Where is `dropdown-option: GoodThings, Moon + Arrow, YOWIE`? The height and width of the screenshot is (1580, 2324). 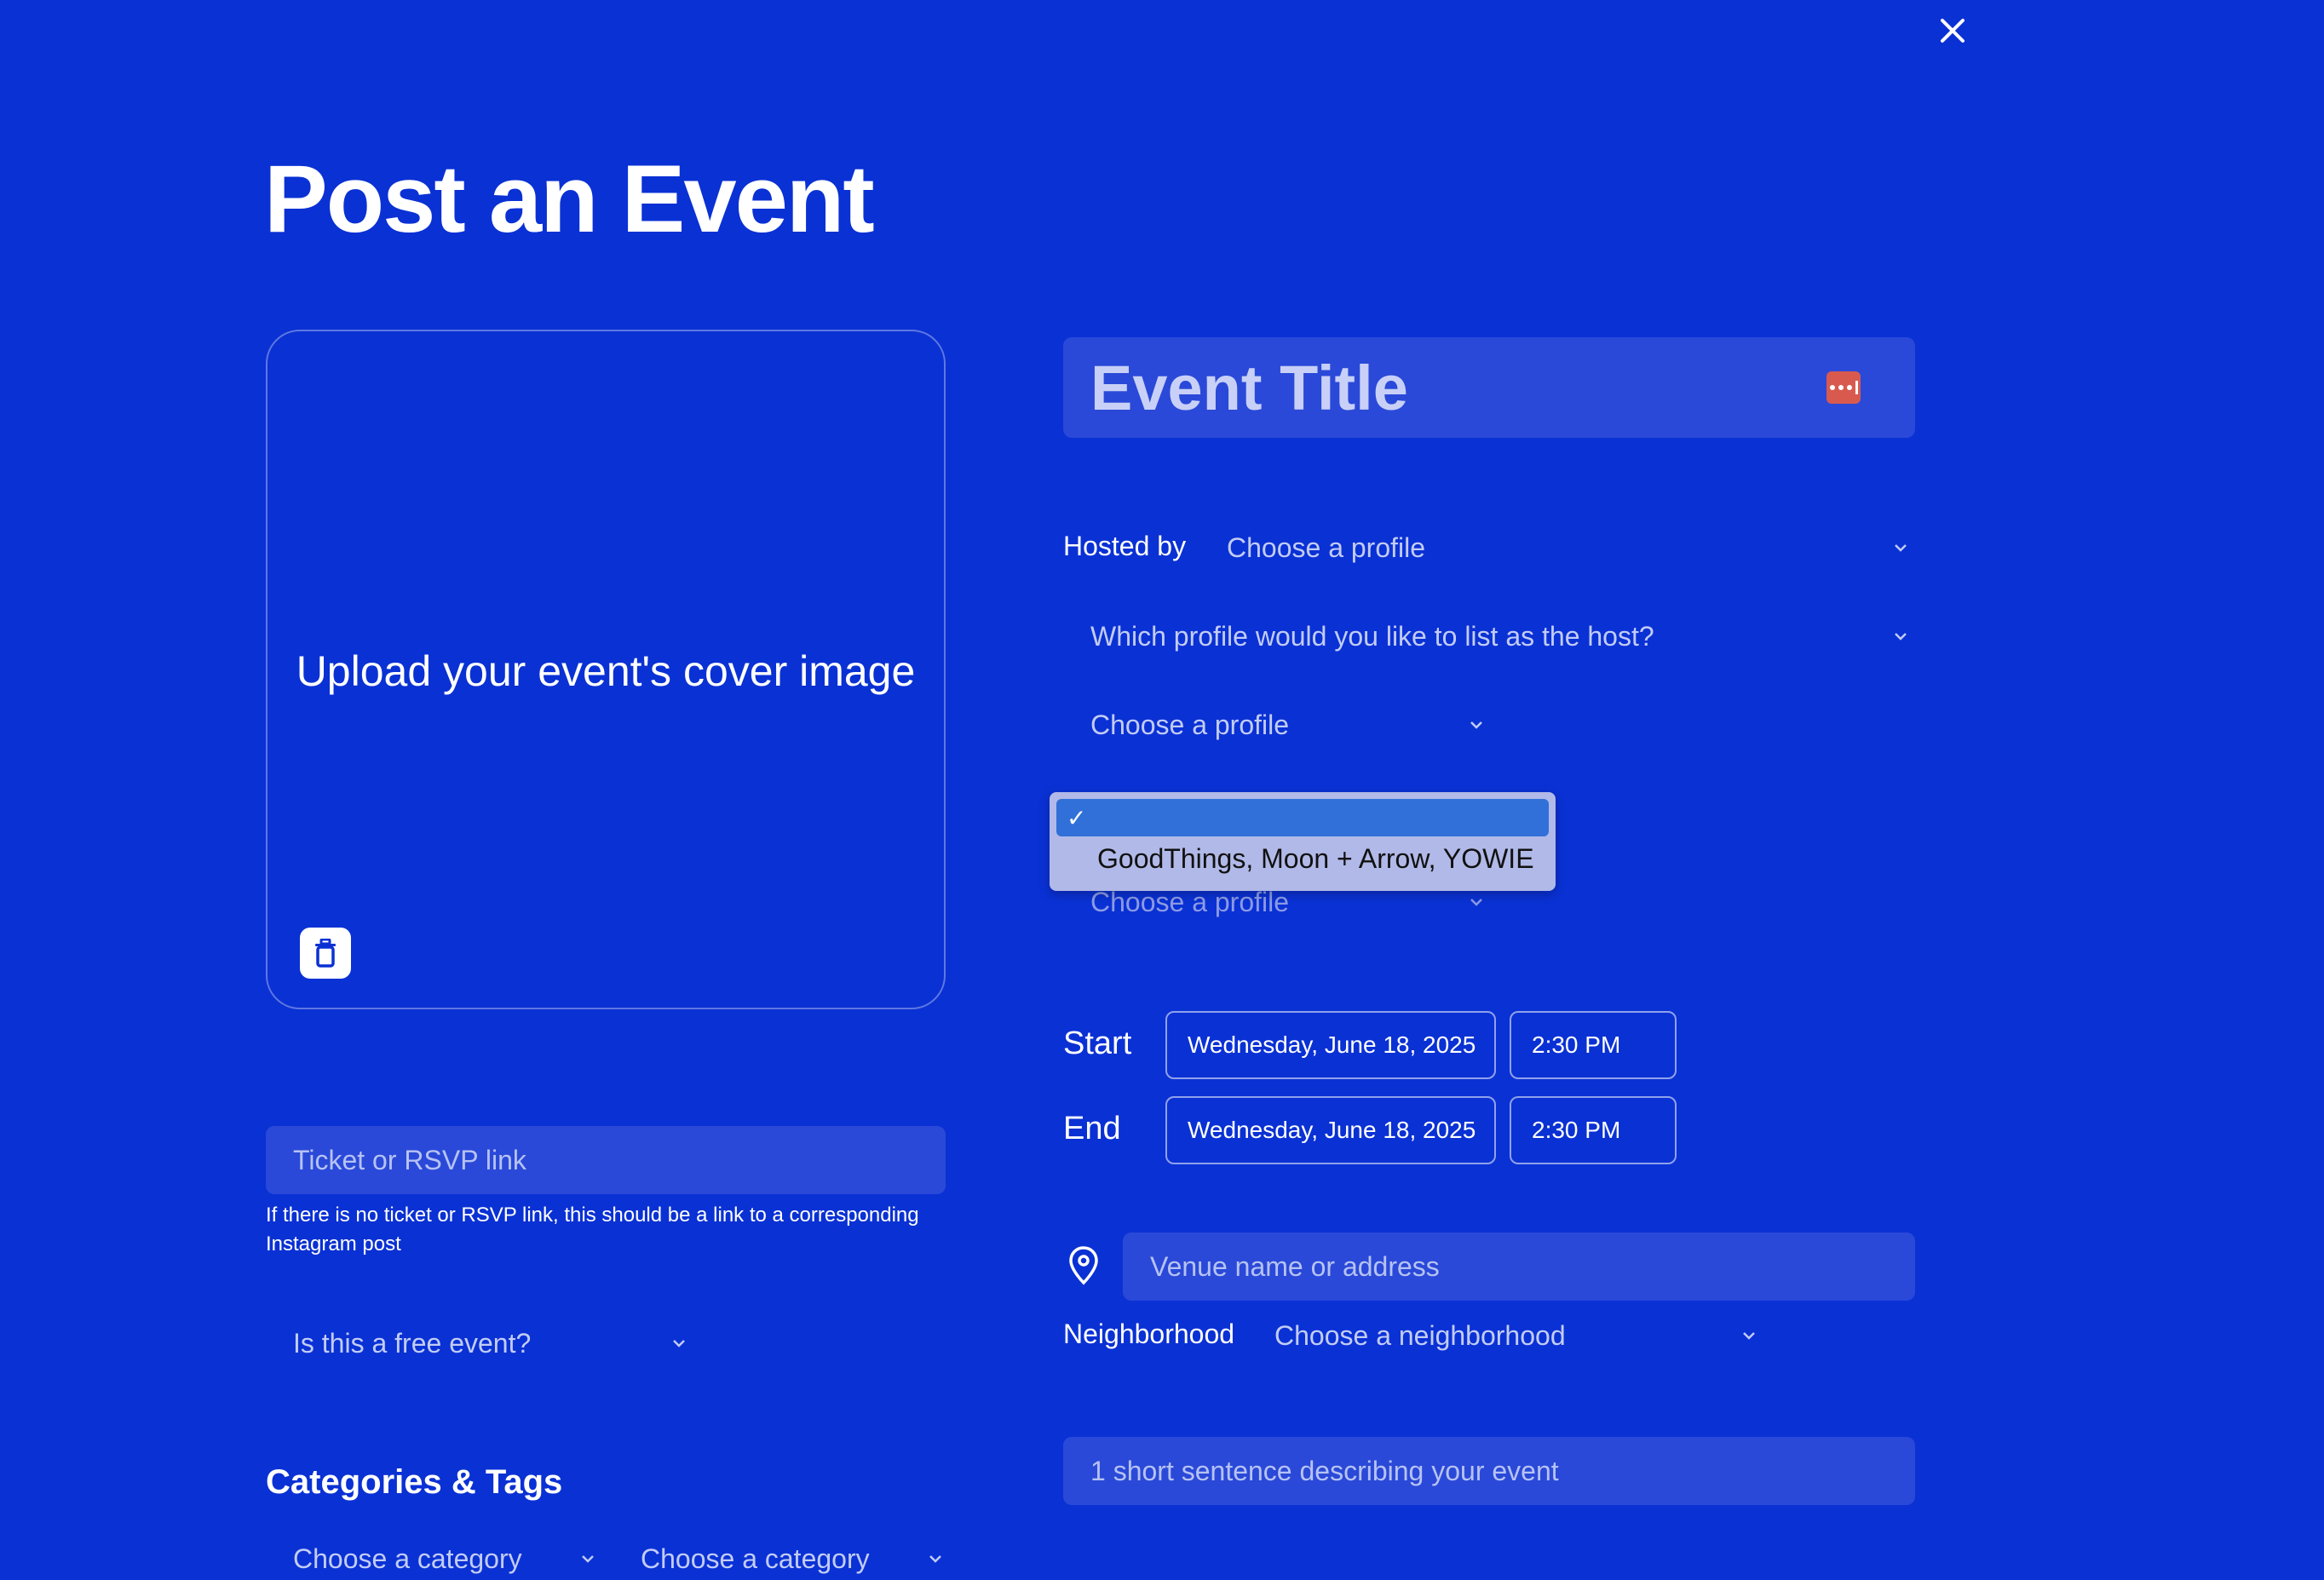
dropdown-option: GoodThings, Moon + Arrow, YOWIE is located at coordinates (1302, 858).